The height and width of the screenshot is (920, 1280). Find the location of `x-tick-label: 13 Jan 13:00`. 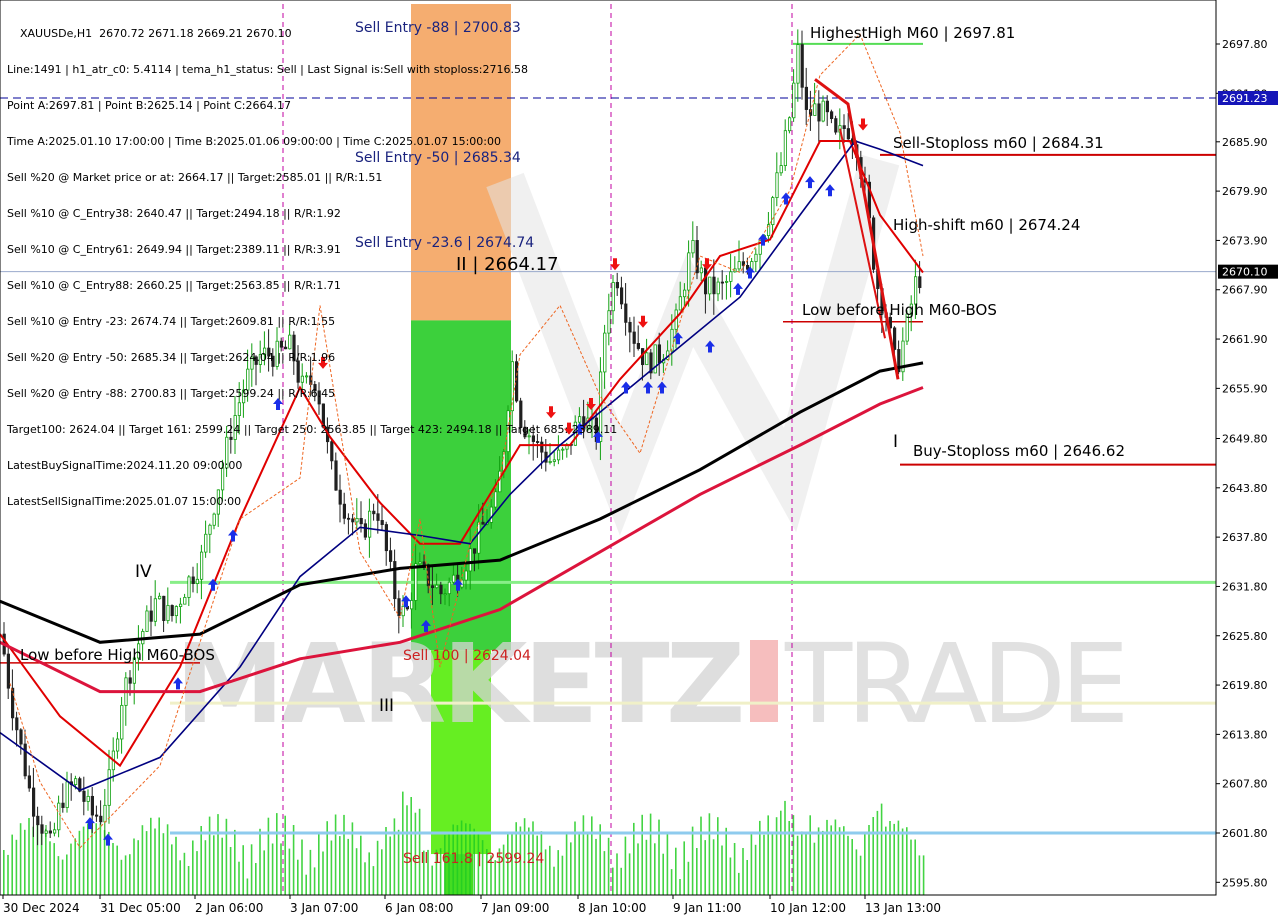

x-tick-label: 13 Jan 13:00 is located at coordinates (903, 908).